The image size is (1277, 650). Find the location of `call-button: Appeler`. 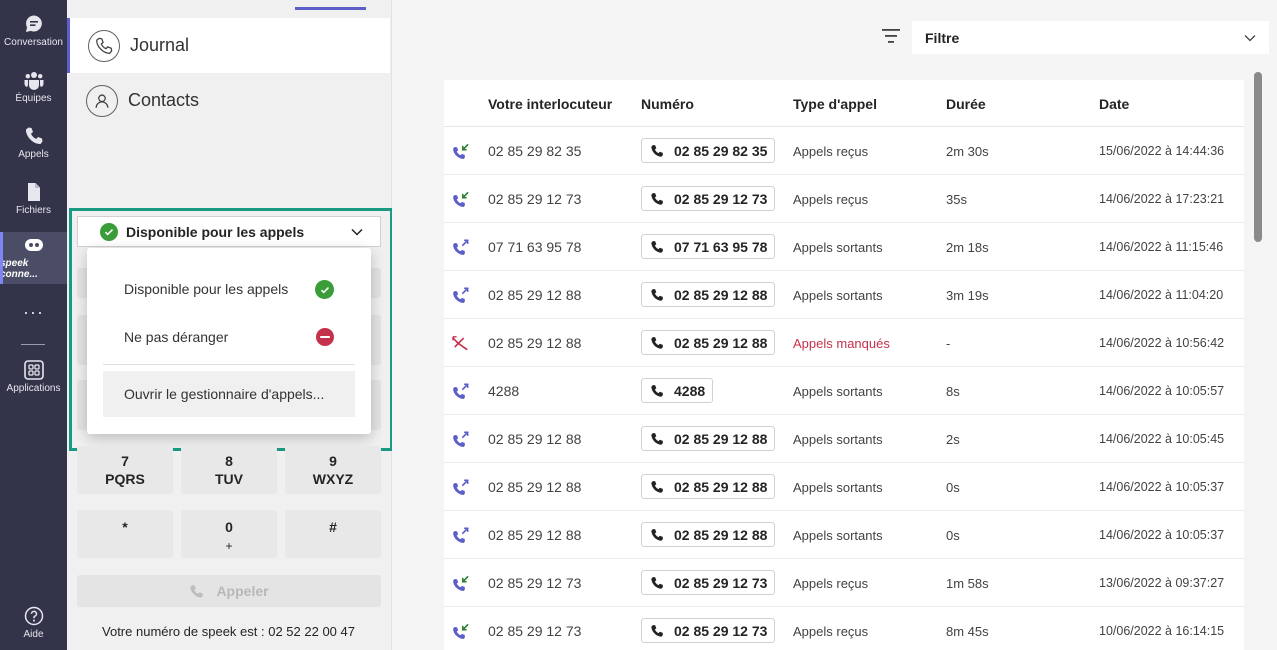

call-button: Appeler is located at coordinates (229, 591).